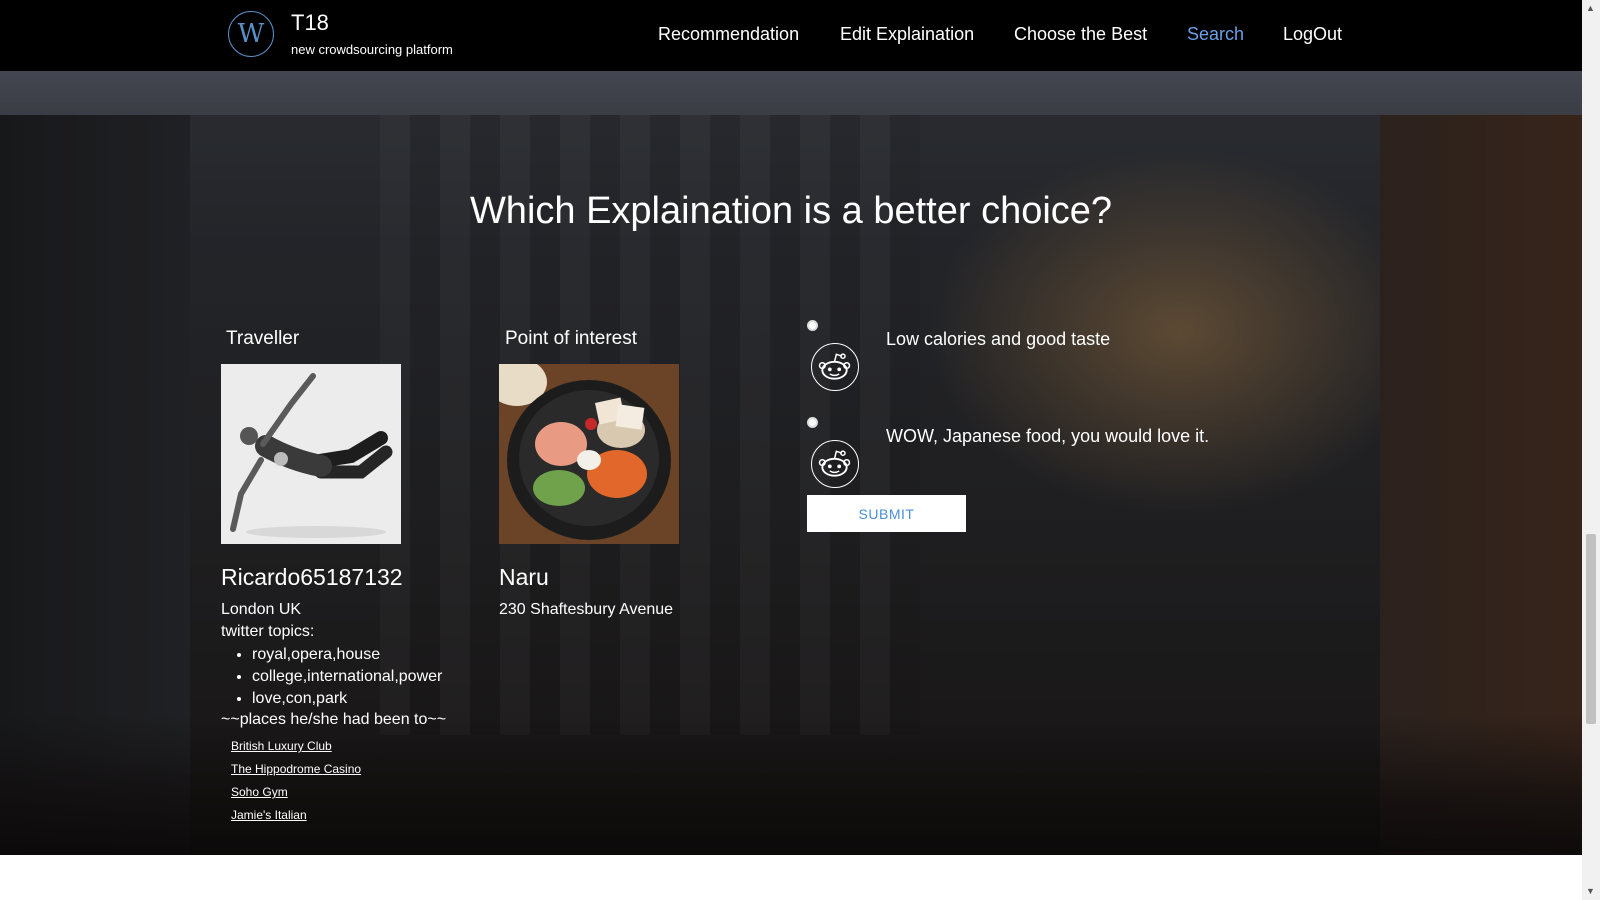 Image resolution: width=1600 pixels, height=900 pixels. I want to click on poi-address: 230 Shaftesbury Avenue, so click(586, 609).